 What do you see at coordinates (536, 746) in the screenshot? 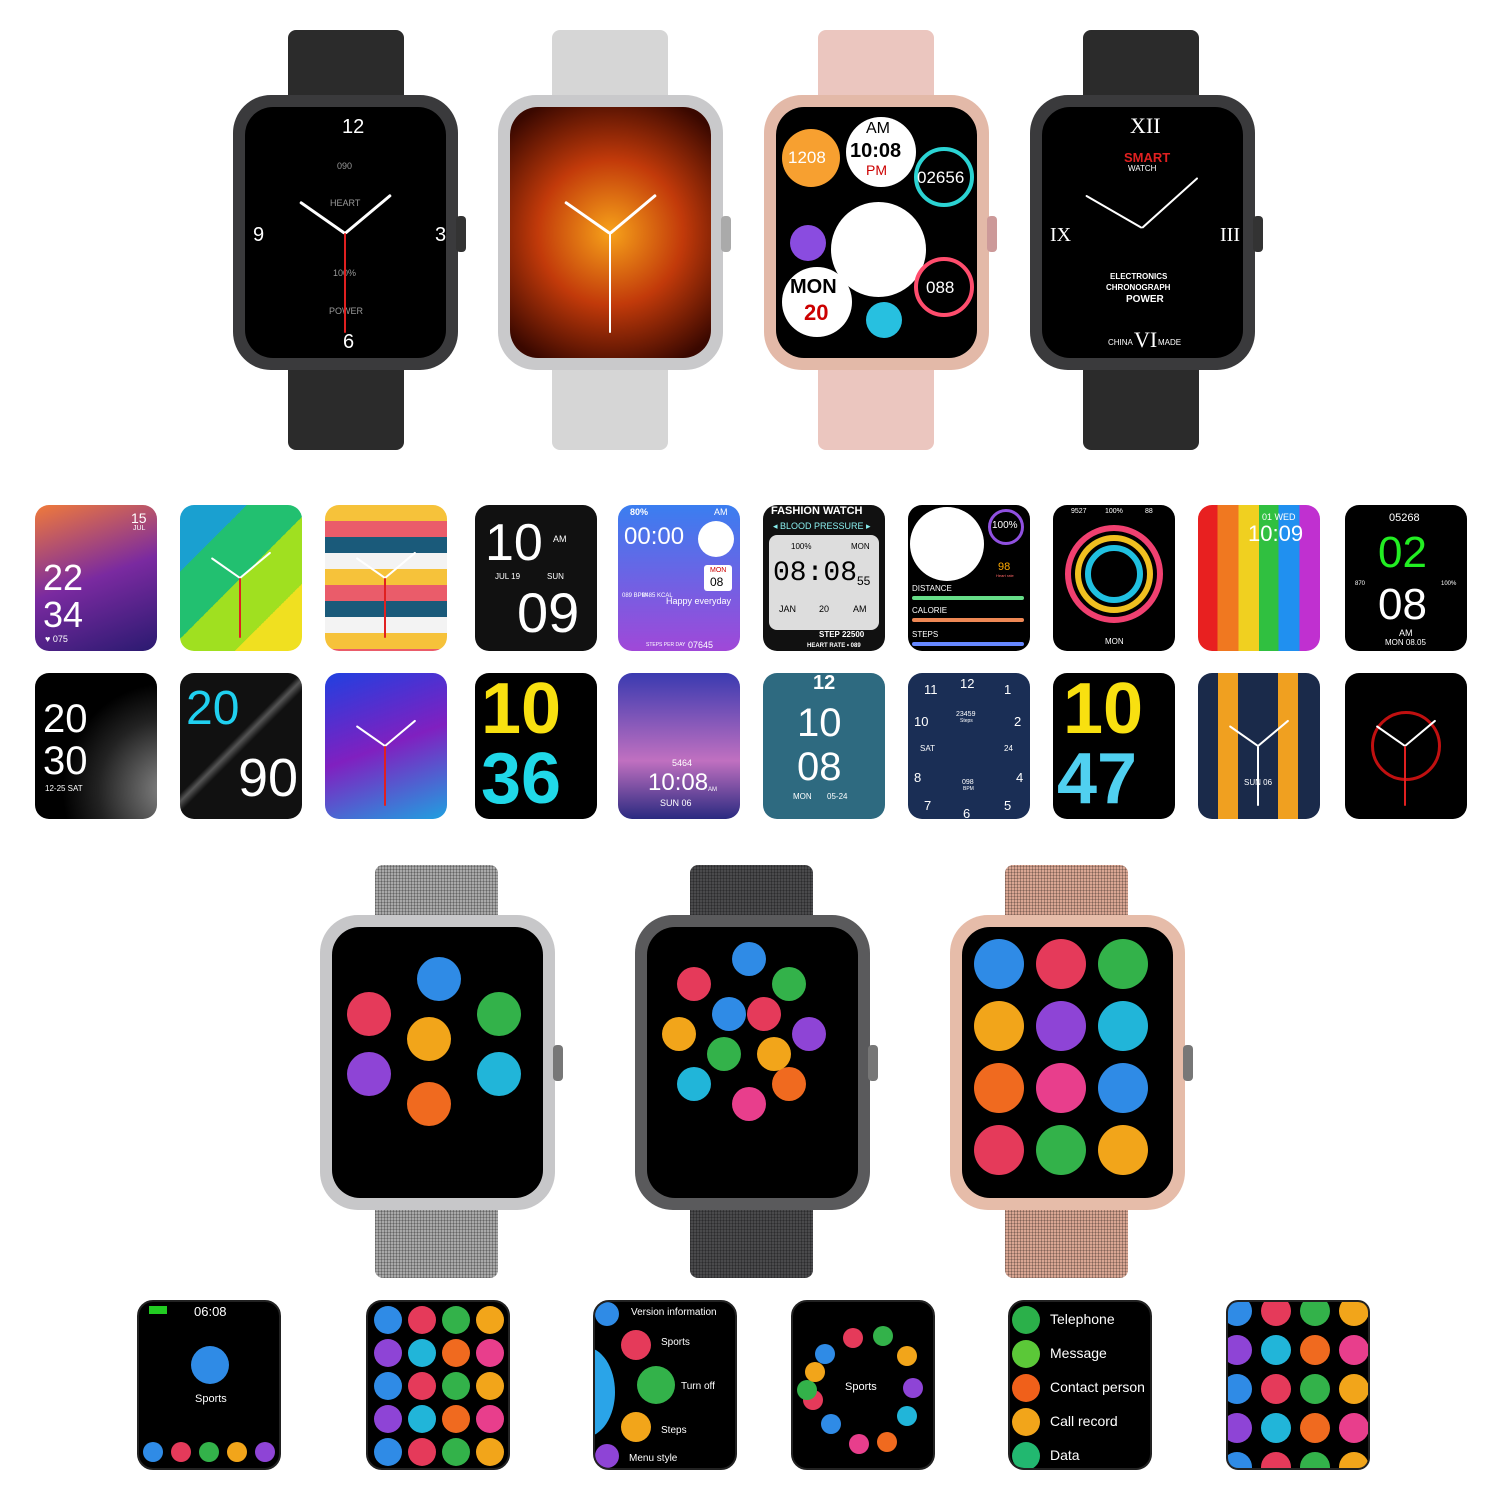
I see `watch-face: 10 36` at bounding box center [536, 746].